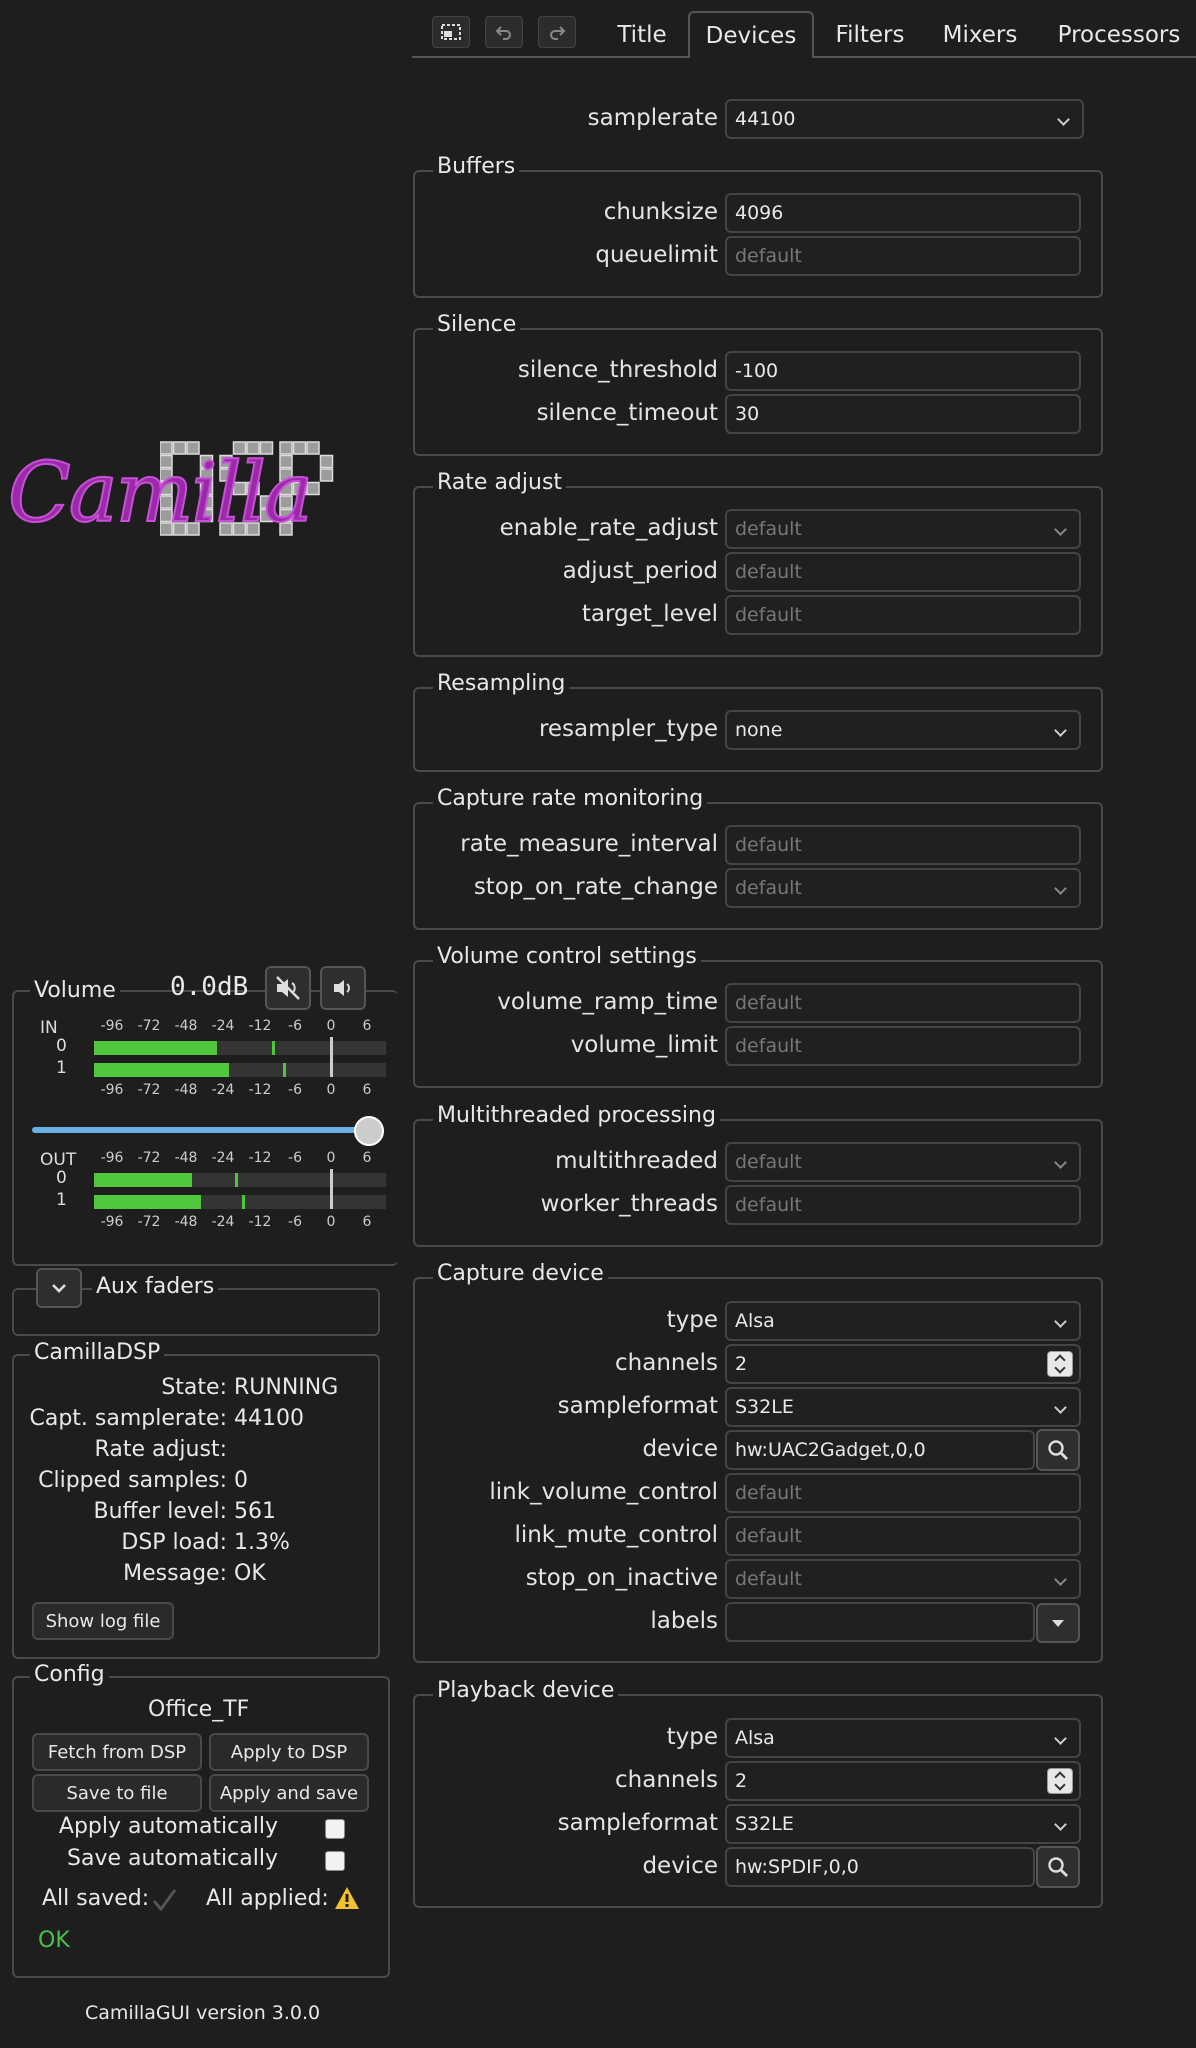 Image resolution: width=1196 pixels, height=2048 pixels. I want to click on volume-slider-track, so click(208, 1130).